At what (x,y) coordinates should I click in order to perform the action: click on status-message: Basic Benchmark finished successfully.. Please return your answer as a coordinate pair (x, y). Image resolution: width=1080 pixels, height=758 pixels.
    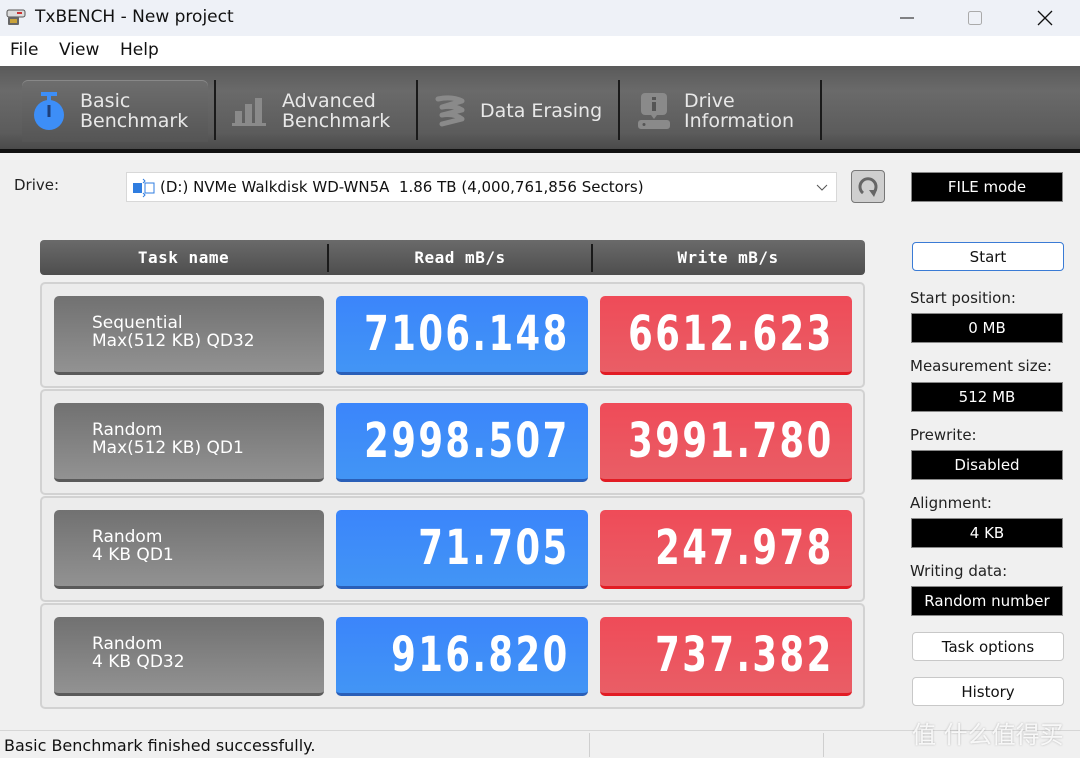
    Looking at the image, I should click on (160, 745).